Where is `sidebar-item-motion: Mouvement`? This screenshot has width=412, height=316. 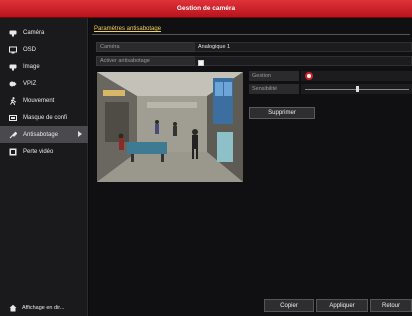 sidebar-item-motion: Mouvement is located at coordinates (44, 100).